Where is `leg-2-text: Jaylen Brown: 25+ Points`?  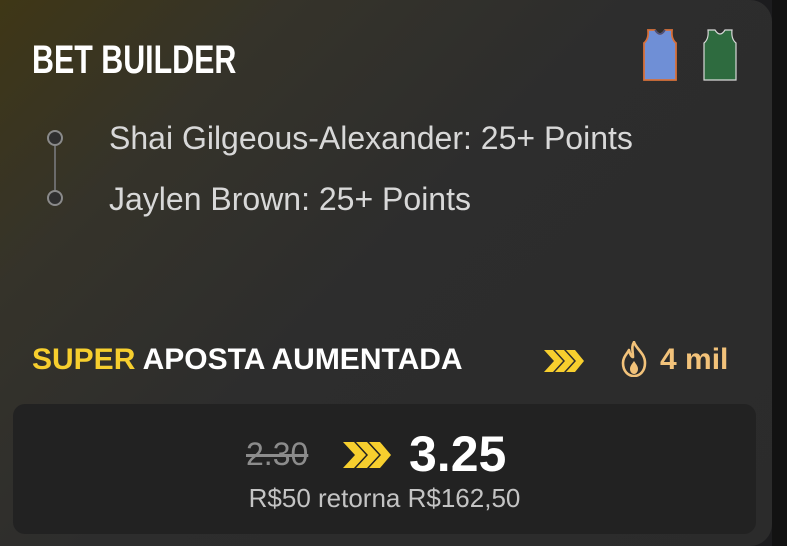
leg-2-text: Jaylen Brown: 25+ Points is located at coordinates (290, 199).